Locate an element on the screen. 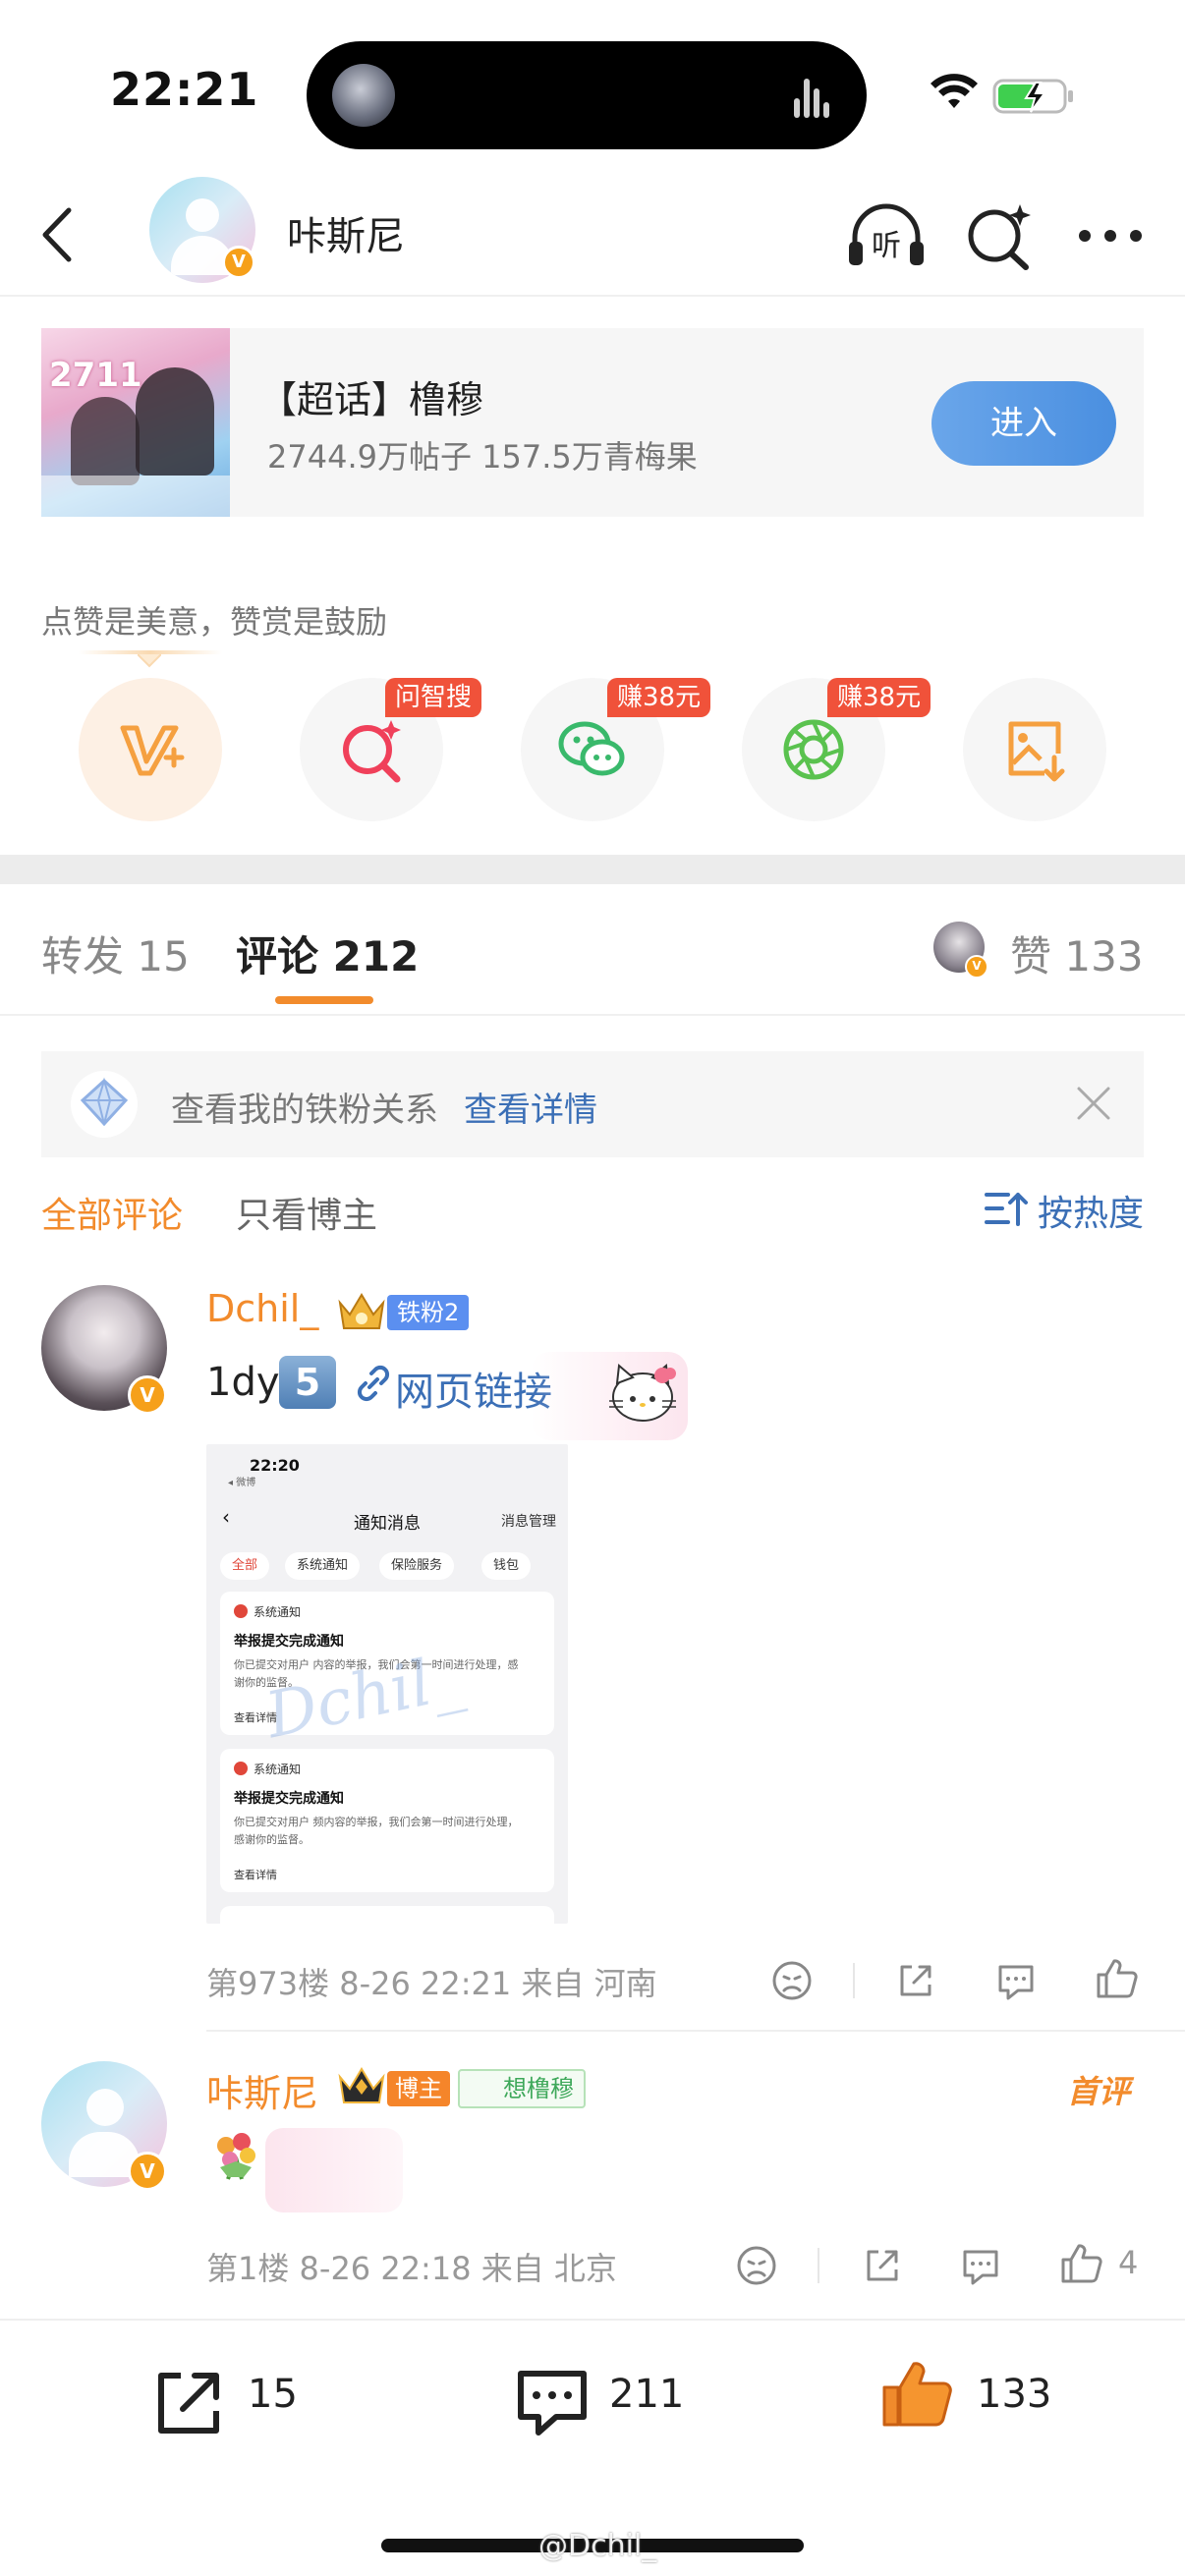  status-bar: 22:21 is located at coordinates (592, 88).